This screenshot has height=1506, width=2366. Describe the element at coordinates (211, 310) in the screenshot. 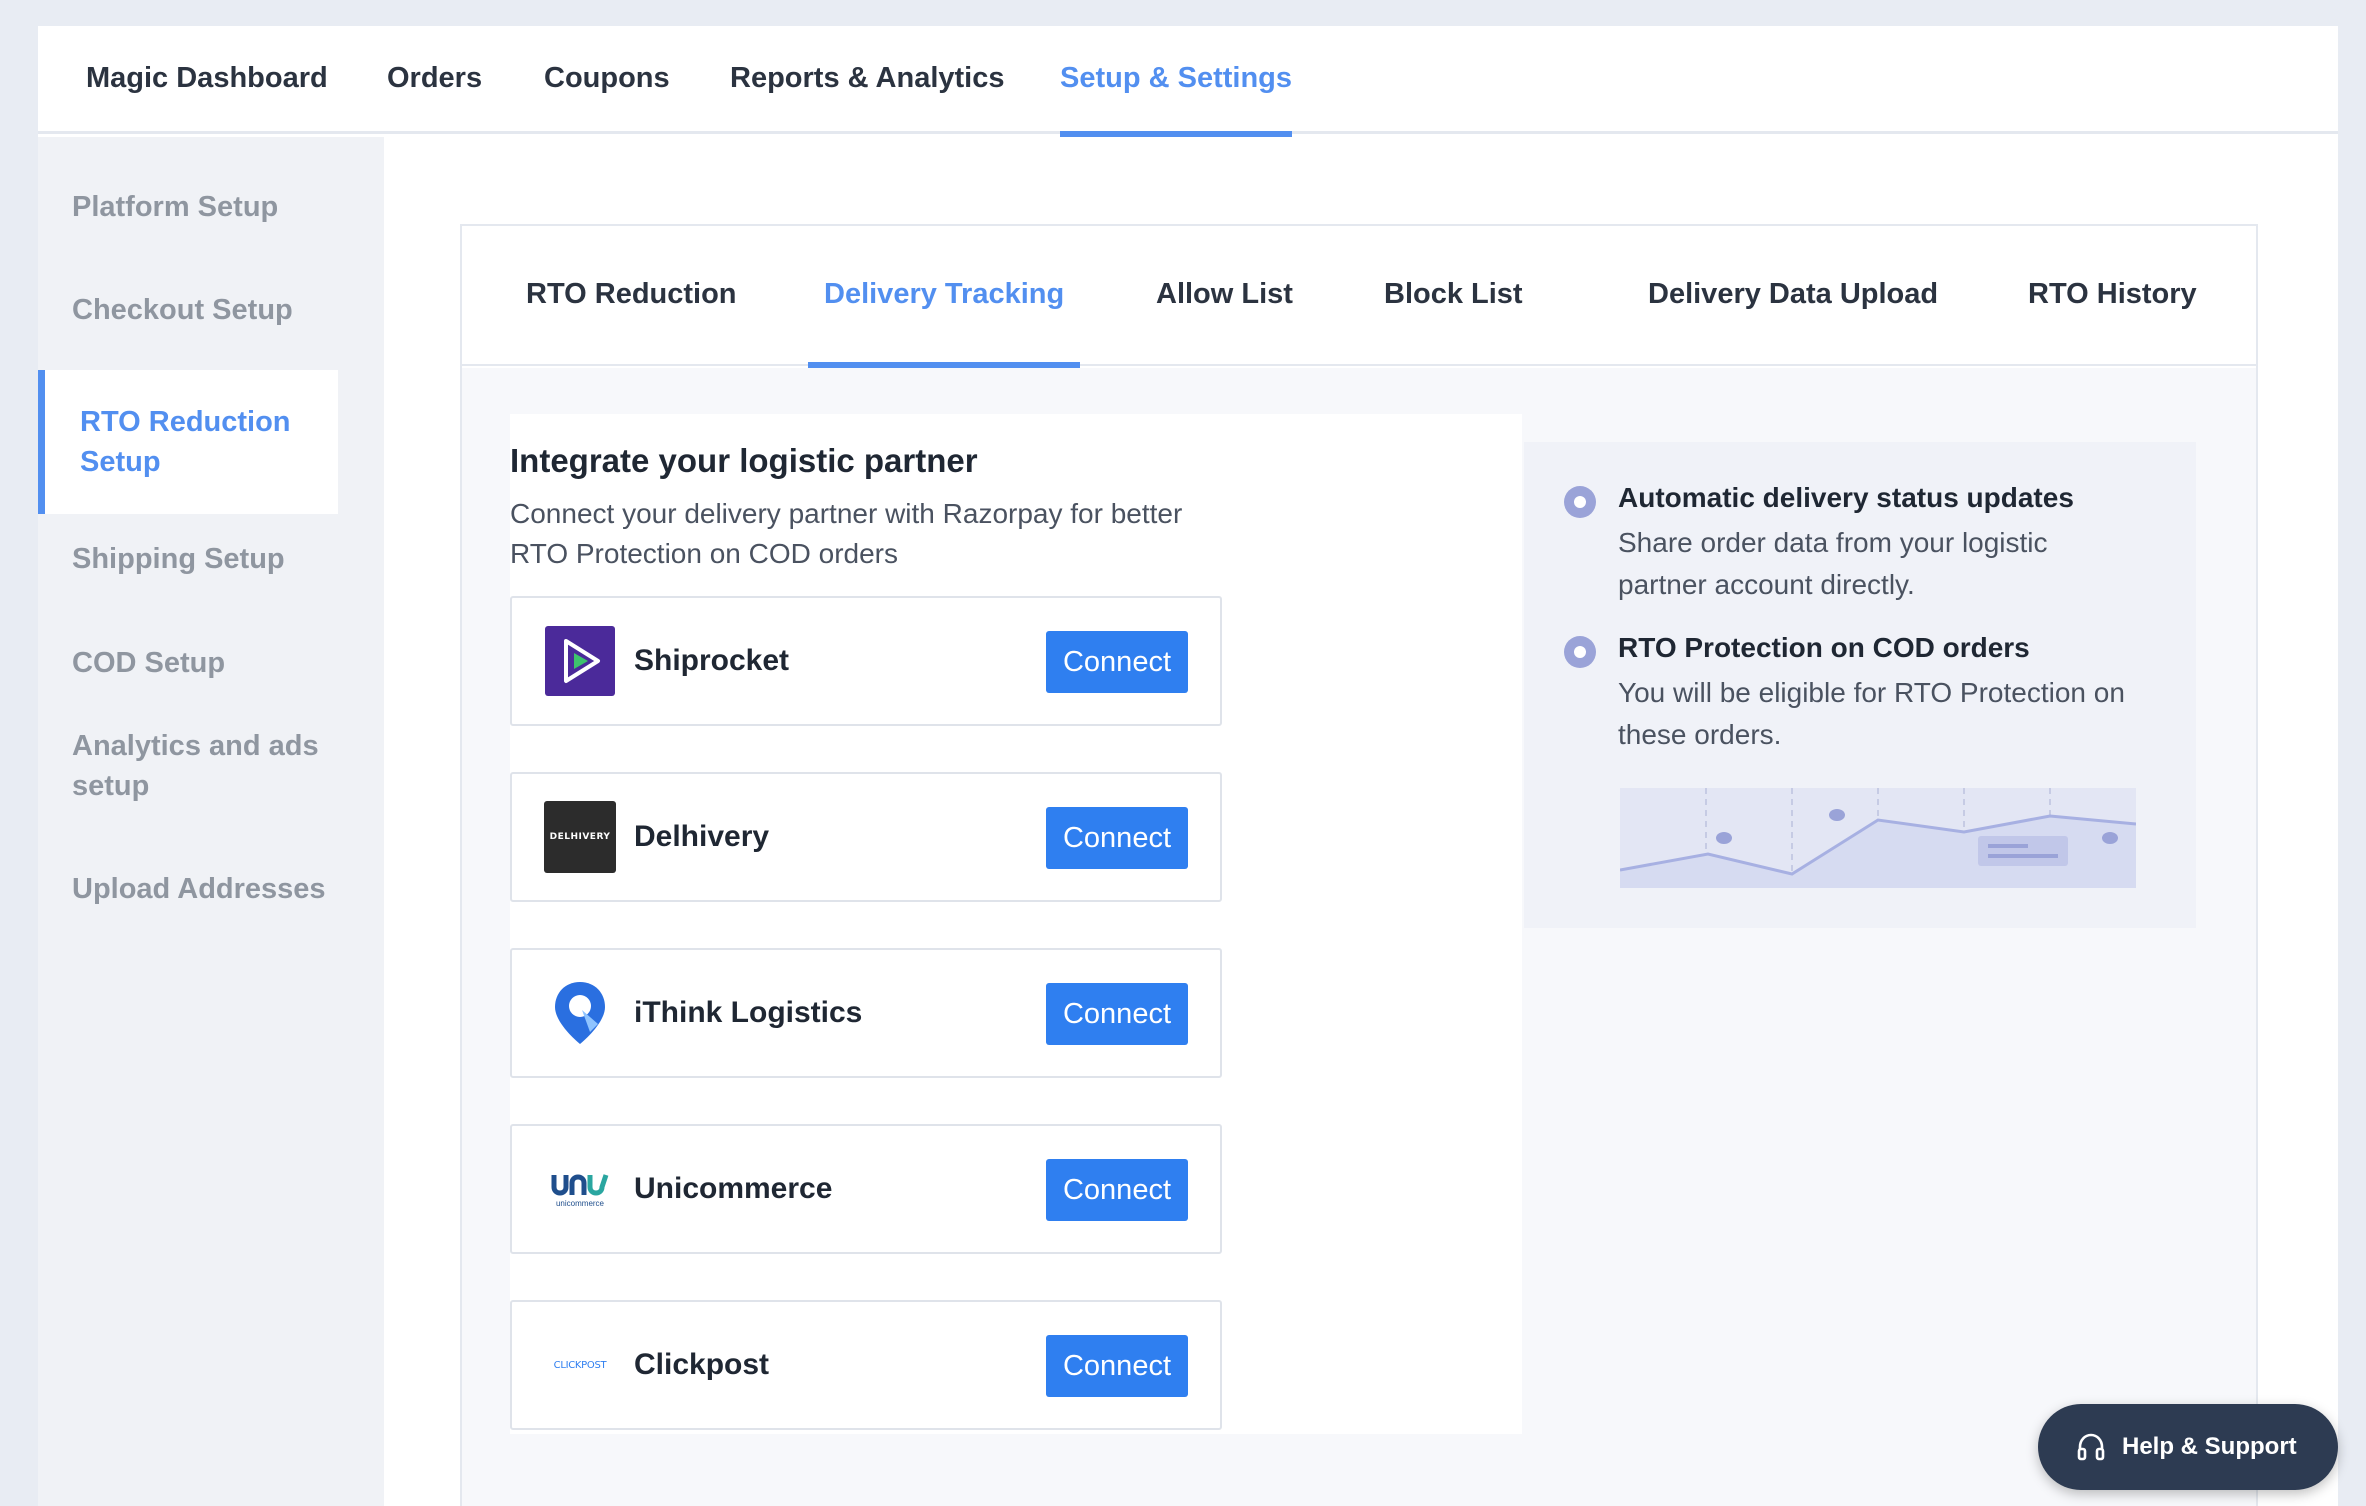

I see `sidebar-item-checkout-setup: Checkout Setup` at that location.